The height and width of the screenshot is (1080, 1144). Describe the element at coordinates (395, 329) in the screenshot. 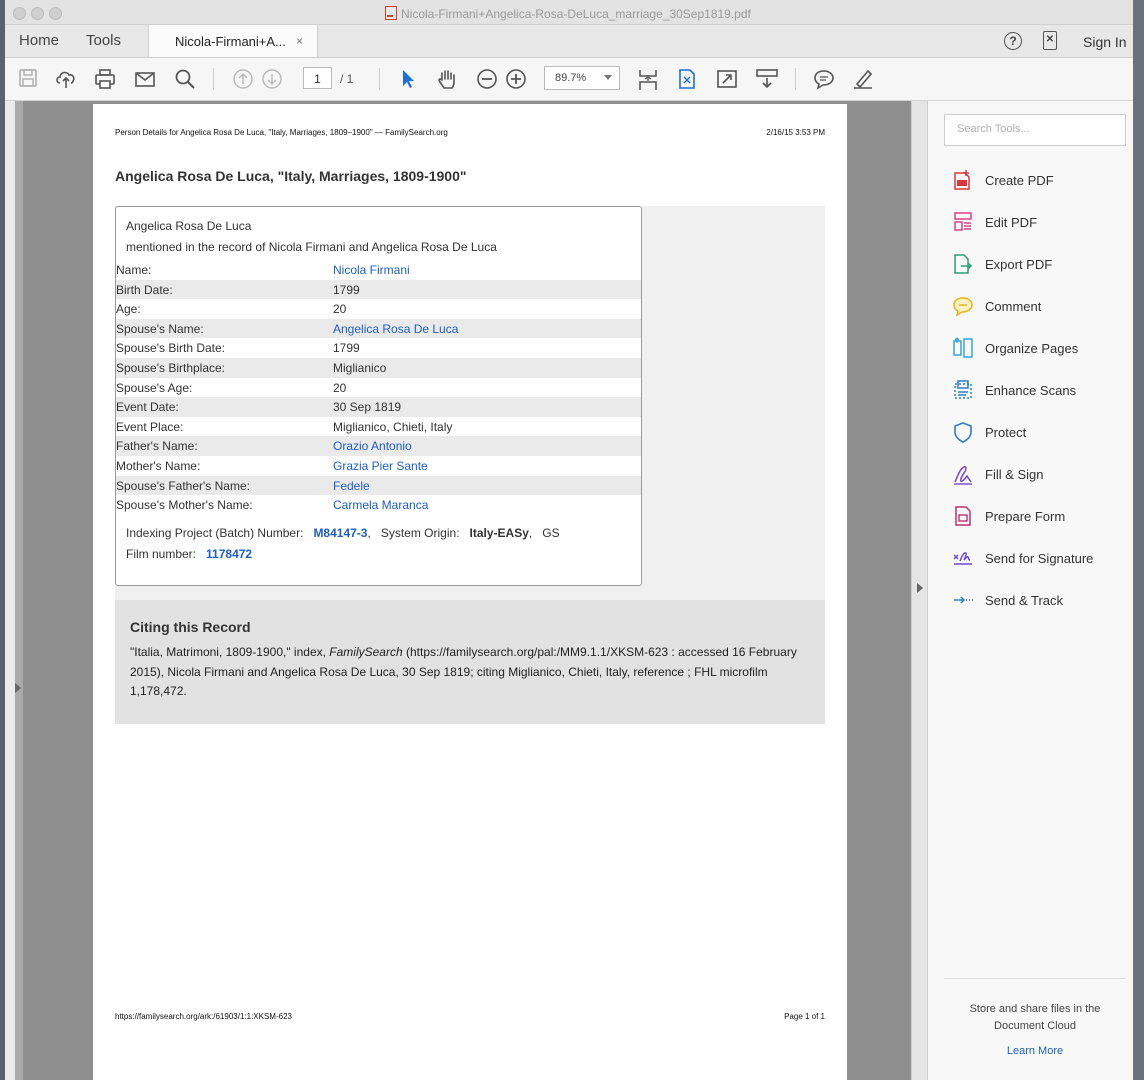

I see `row-value-link: Angelica Rosa De Luca` at that location.